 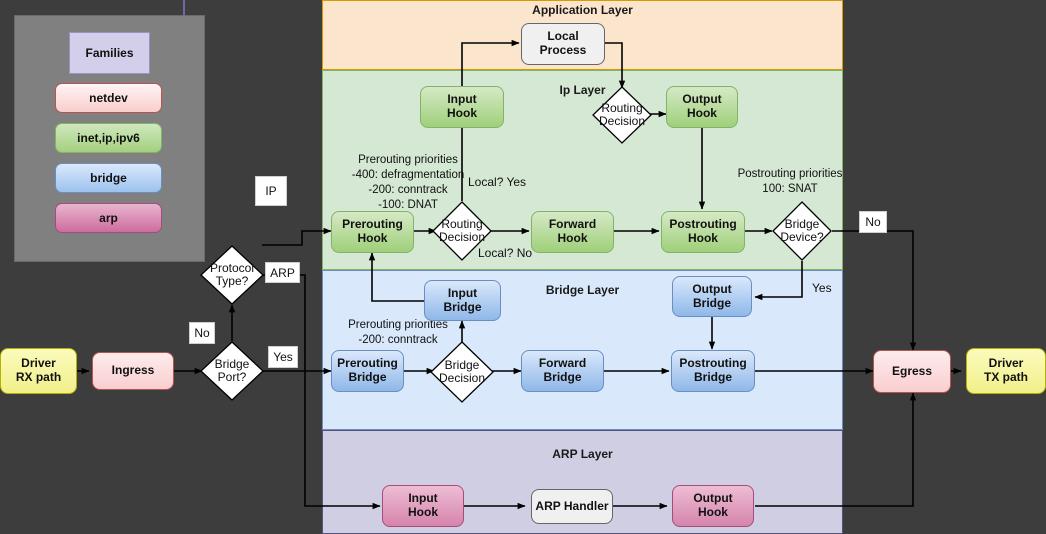 What do you see at coordinates (497, 182) in the screenshot?
I see `edge-label-local-yes: Local? Yes` at bounding box center [497, 182].